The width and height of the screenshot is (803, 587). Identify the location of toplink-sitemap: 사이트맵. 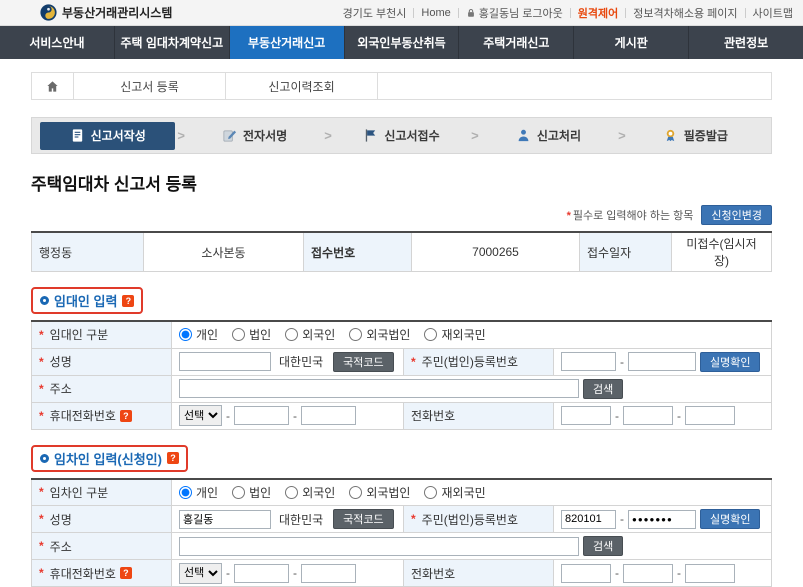
(773, 13).